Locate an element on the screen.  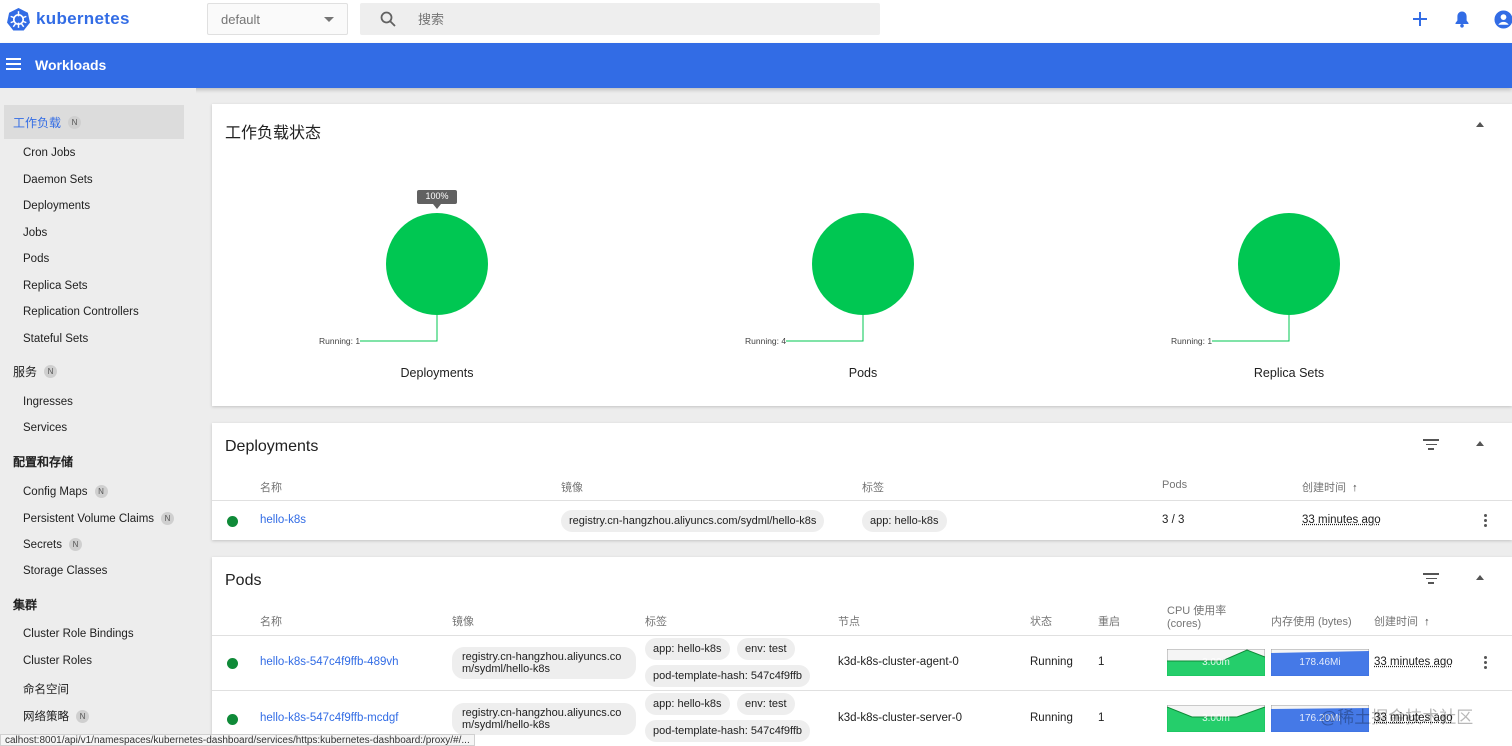
sidebar-section-services: 服务 N is located at coordinates (94, 371).